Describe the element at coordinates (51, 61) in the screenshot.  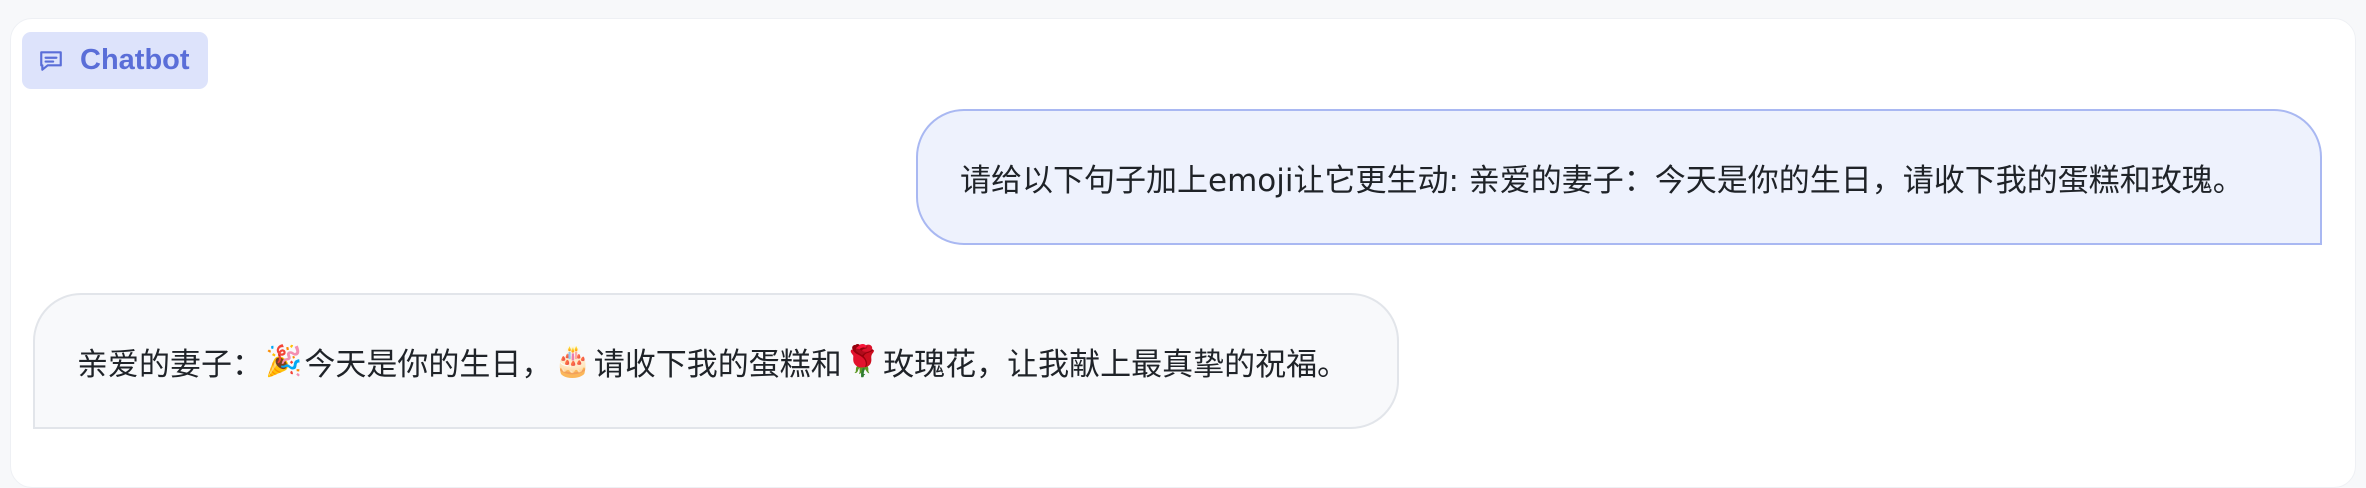
I see `chat-bubble-icon` at that location.